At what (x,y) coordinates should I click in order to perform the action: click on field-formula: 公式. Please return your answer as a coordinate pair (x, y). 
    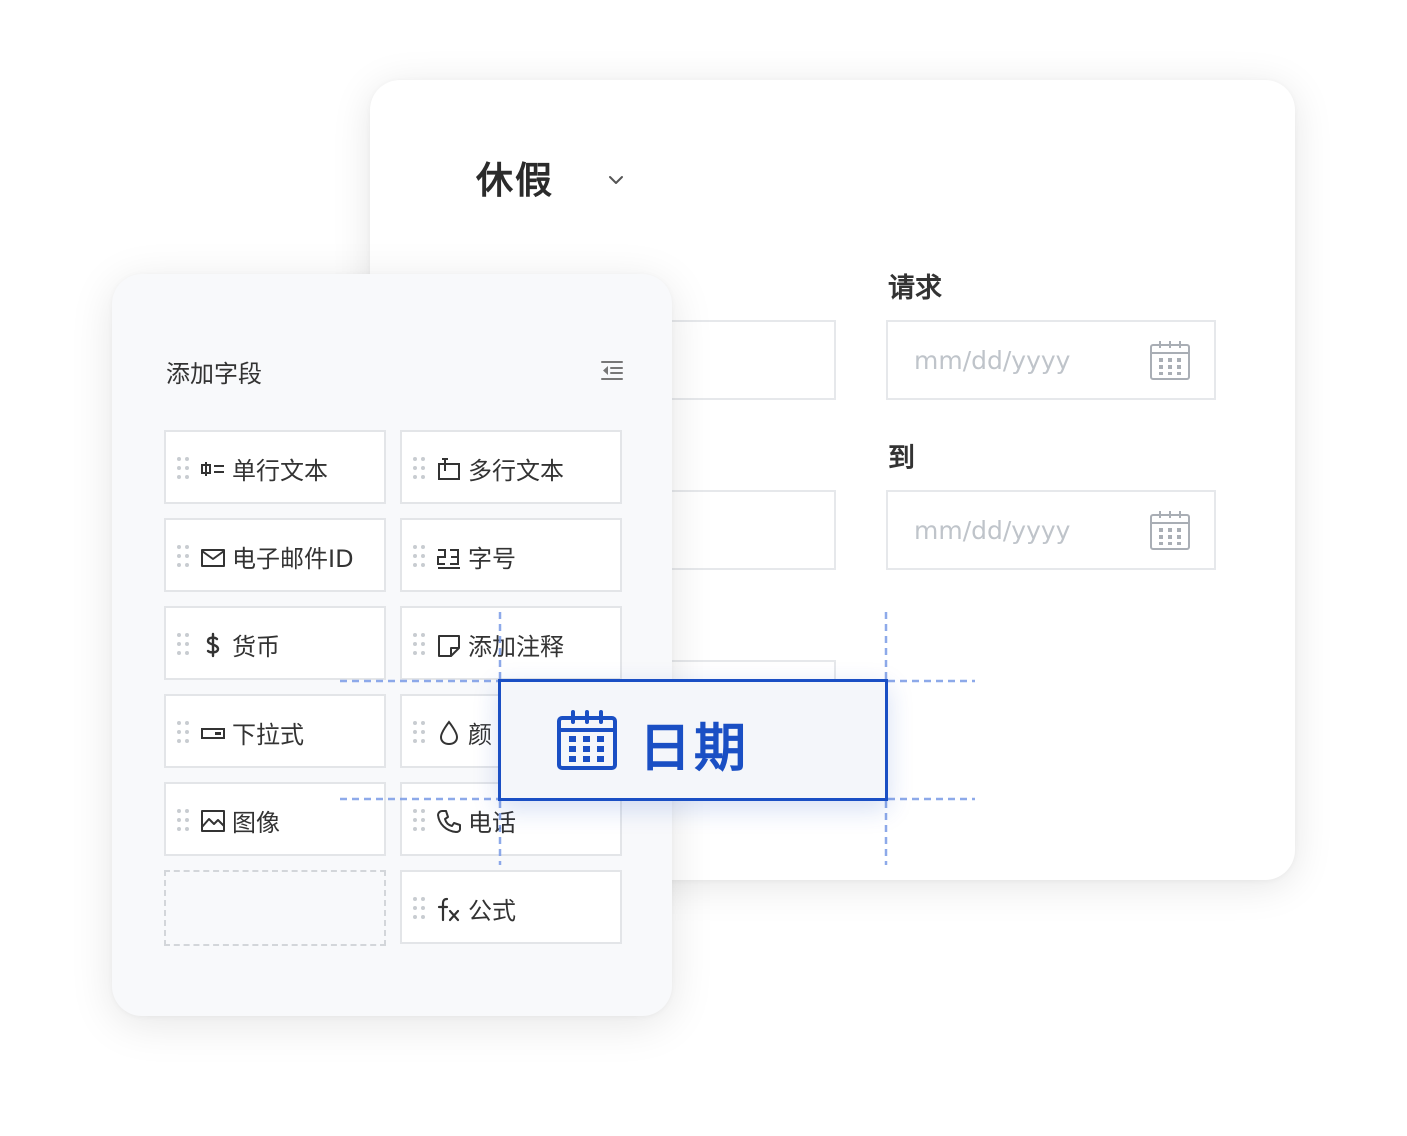
    Looking at the image, I should click on (511, 907).